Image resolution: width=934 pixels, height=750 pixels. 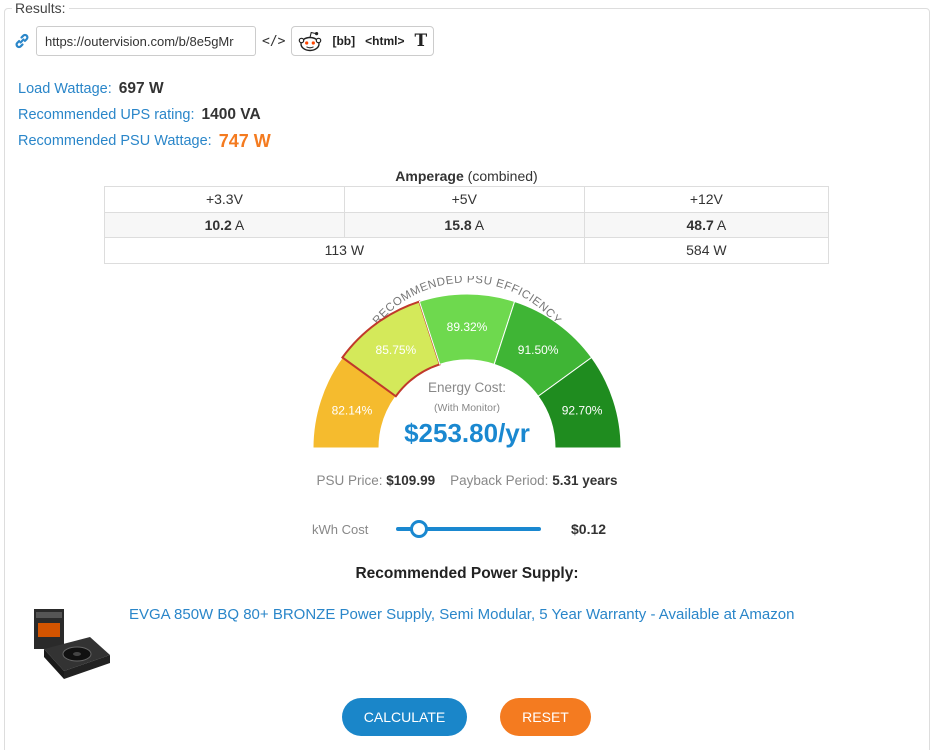 I want to click on gauge-segment-label: 89.32%, so click(x=467, y=327).